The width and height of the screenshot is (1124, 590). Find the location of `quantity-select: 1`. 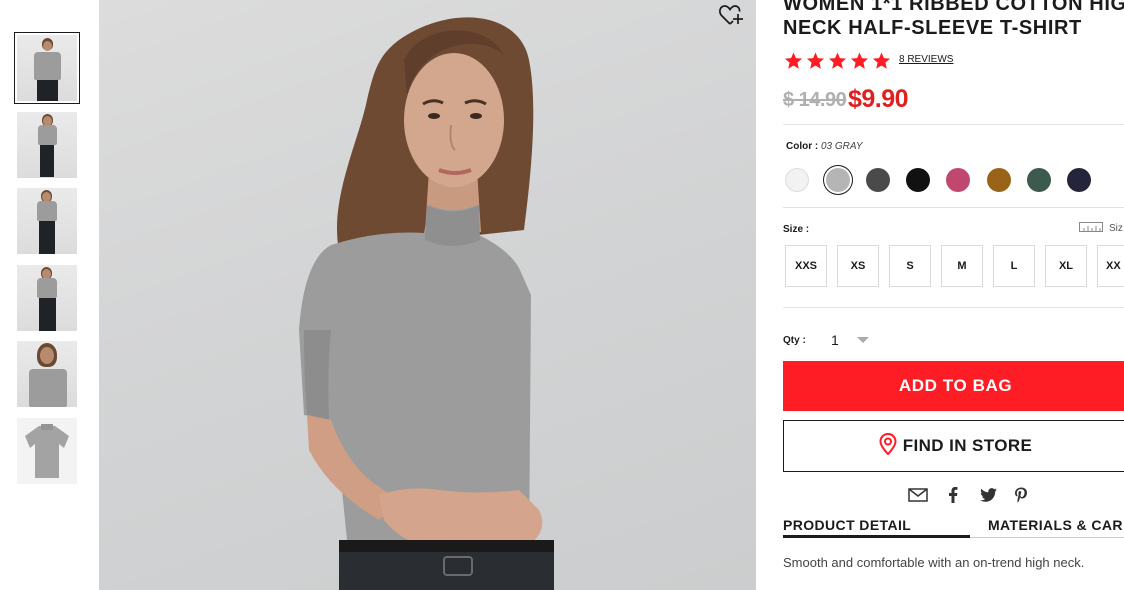

quantity-select: 1 is located at coordinates (856, 340).